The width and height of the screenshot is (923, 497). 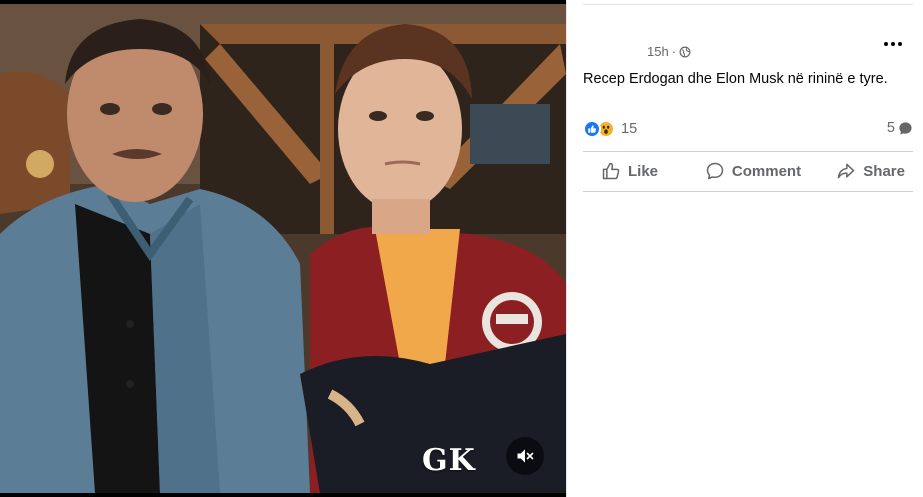 I want to click on reactions-summary: 15 5, so click(x=748, y=131).